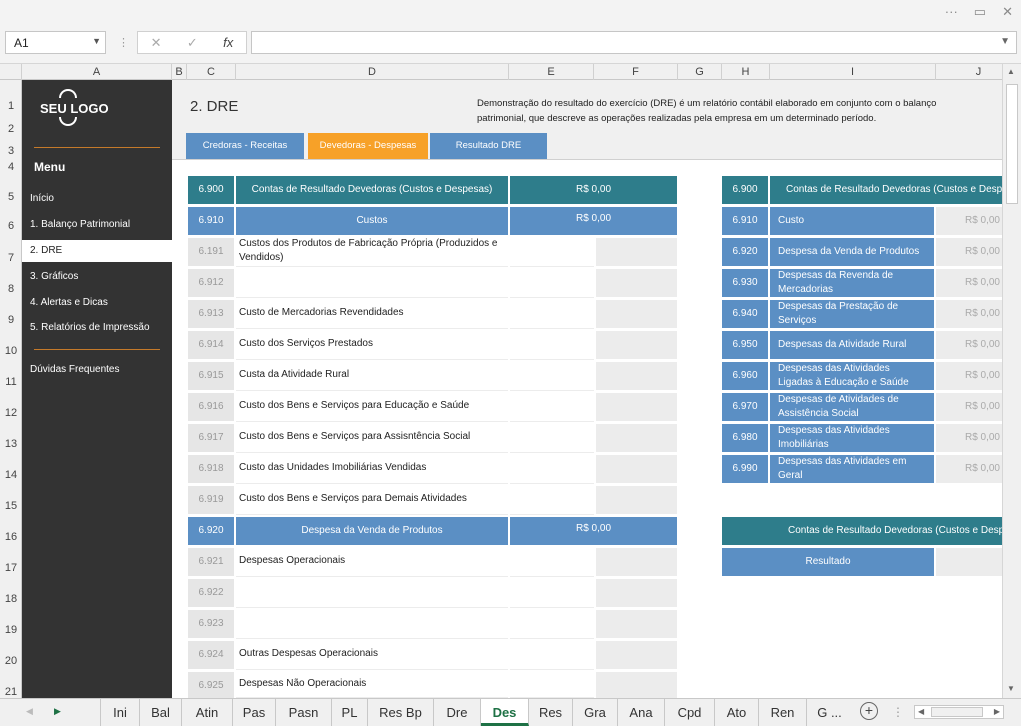 Image resolution: width=1021 pixels, height=726 pixels. Describe the element at coordinates (11, 289) in the screenshot. I see `row-header: 8` at that location.